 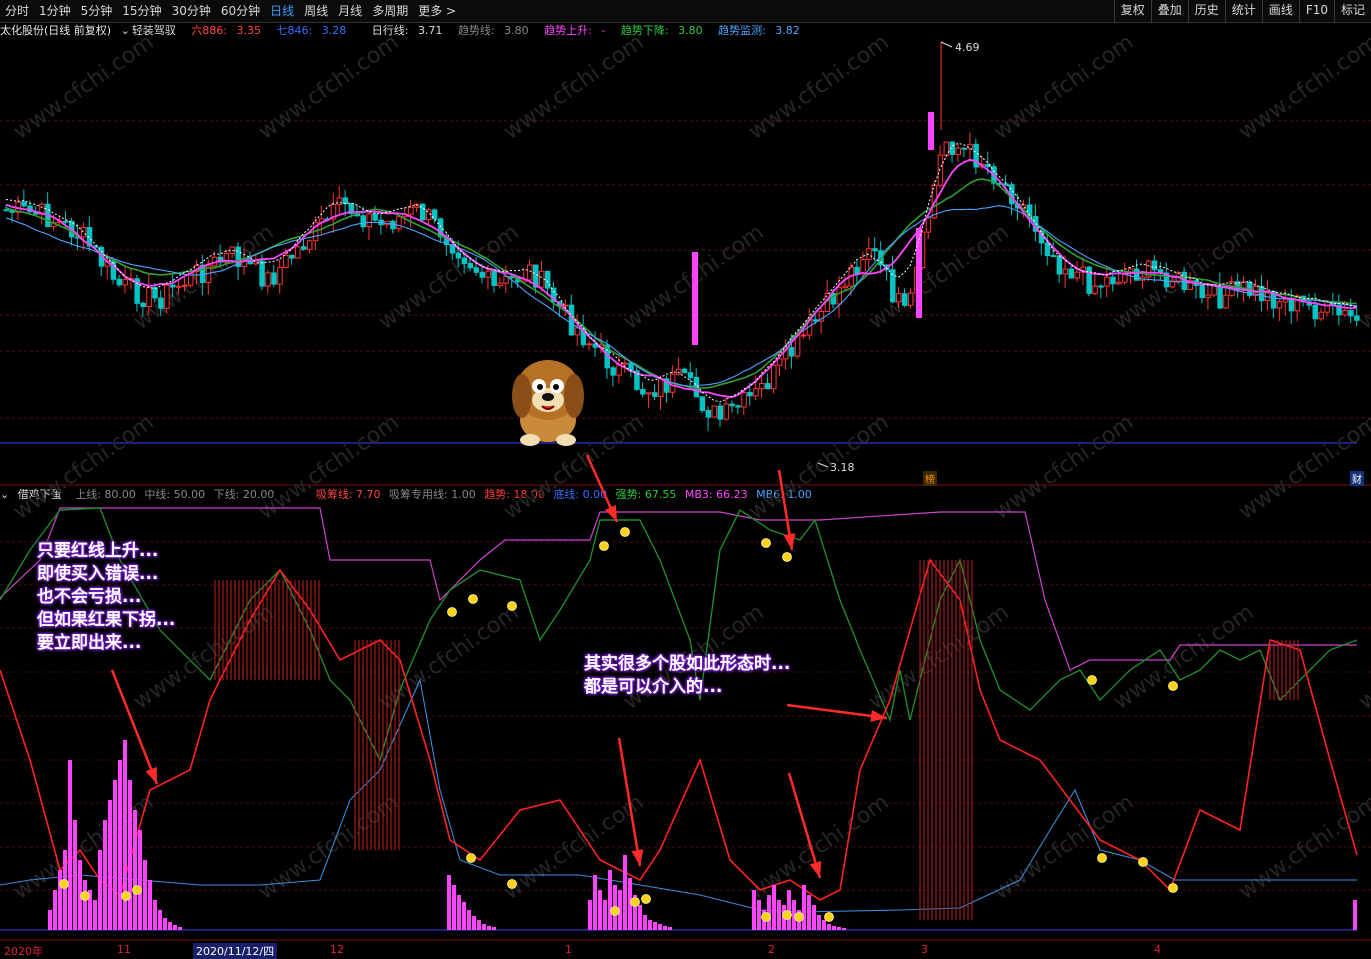 I want to click on rank-badge: 榜, so click(x=930, y=478).